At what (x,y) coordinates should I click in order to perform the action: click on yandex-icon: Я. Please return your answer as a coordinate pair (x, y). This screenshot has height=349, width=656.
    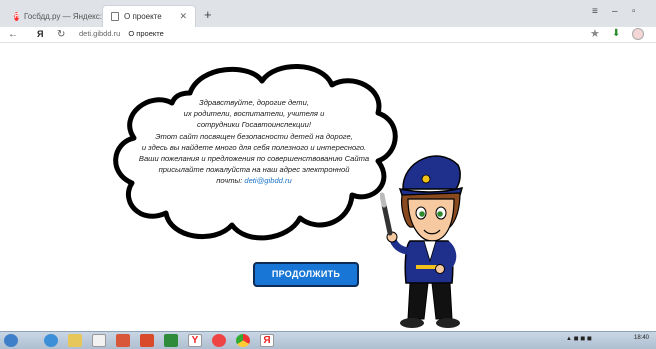
    Looking at the image, I should click on (267, 340).